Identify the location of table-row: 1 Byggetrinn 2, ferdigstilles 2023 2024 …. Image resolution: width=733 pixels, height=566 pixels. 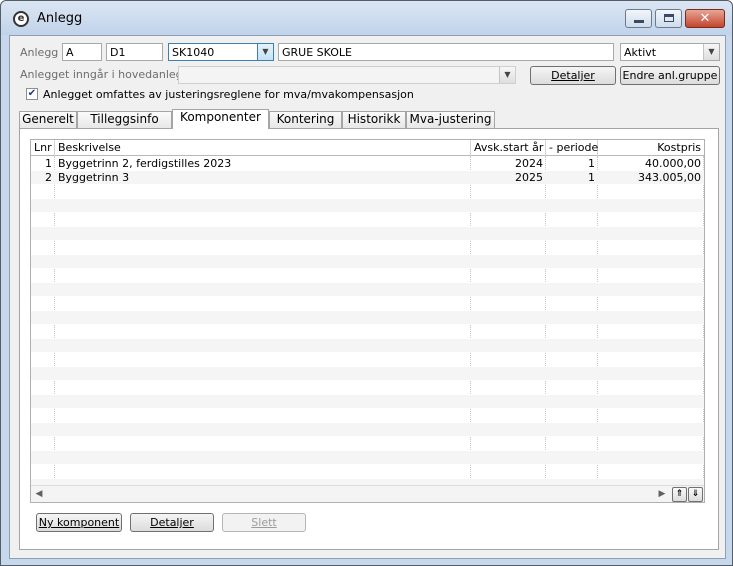
(367, 163).